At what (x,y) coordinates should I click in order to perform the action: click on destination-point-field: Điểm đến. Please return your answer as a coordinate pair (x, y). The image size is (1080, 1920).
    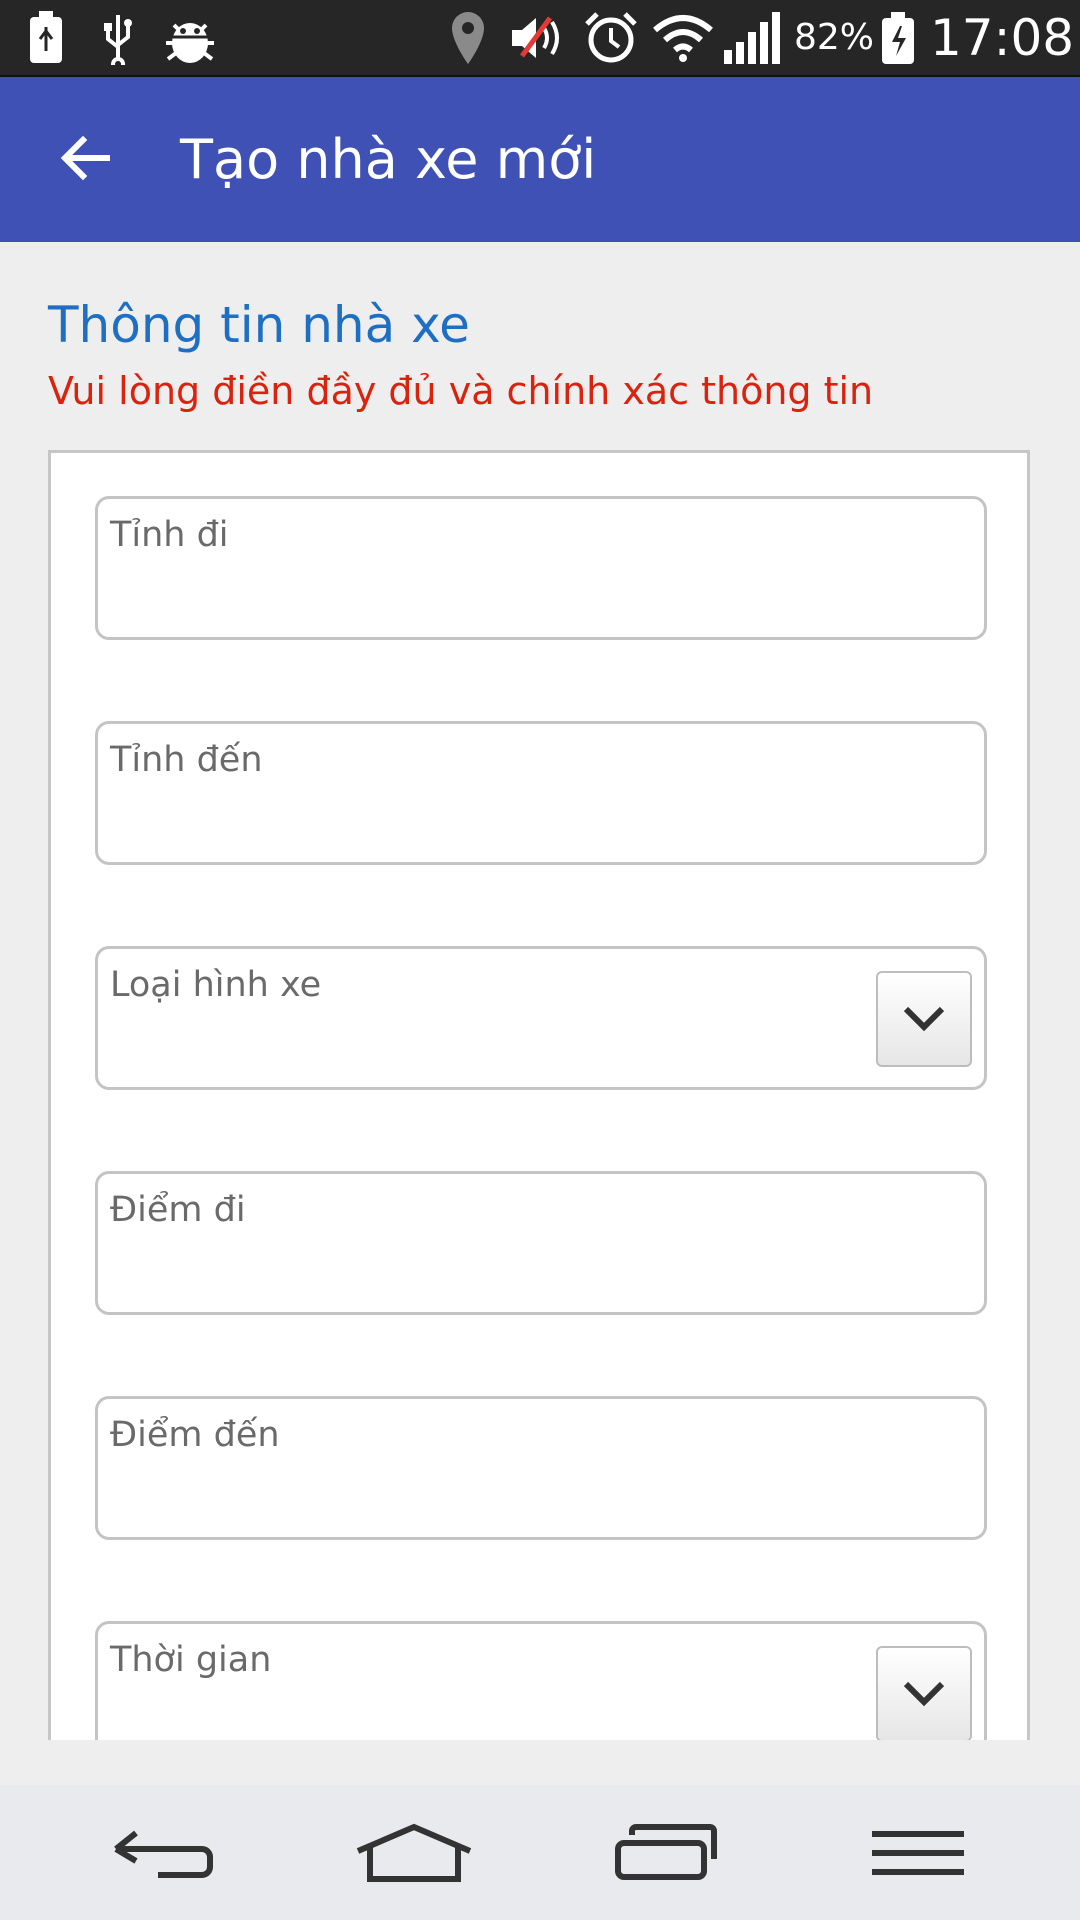
    Looking at the image, I should click on (541, 1468).